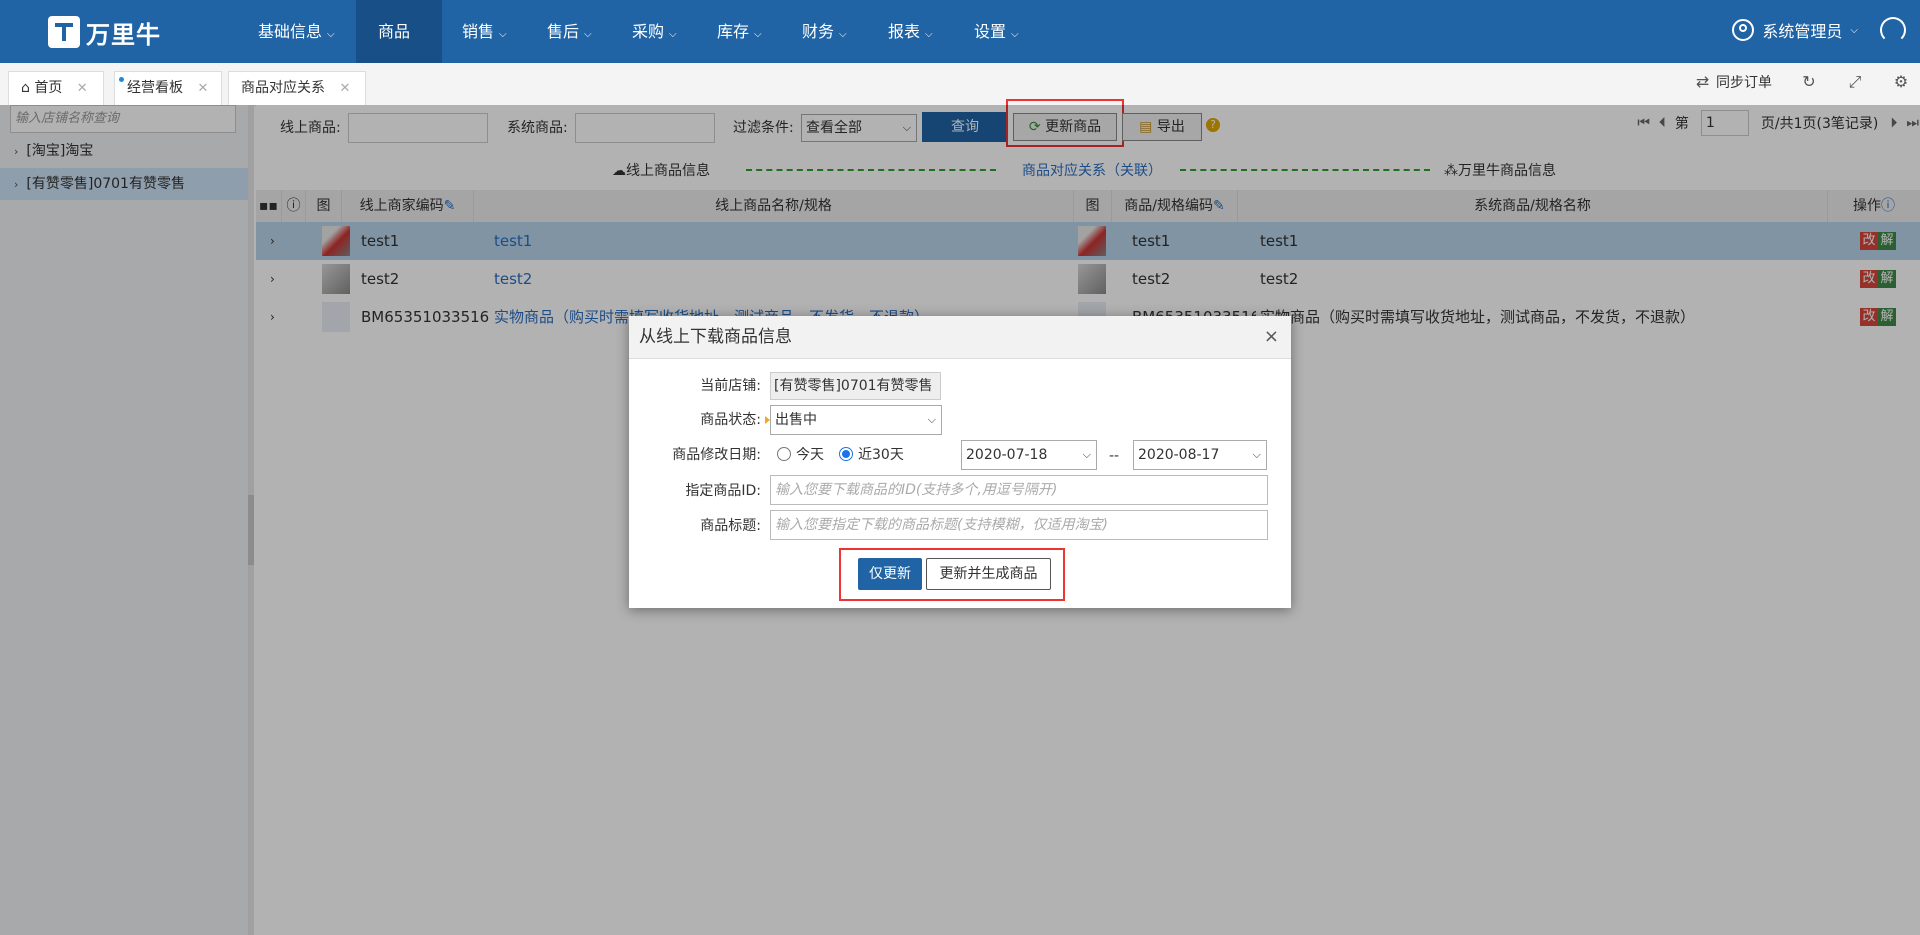 This screenshot has width=1920, height=935. What do you see at coordinates (1019, 490) in the screenshot?
I see `product-id-input: 输入您要下载商品的ID(支持多个,用逗号隔开)` at bounding box center [1019, 490].